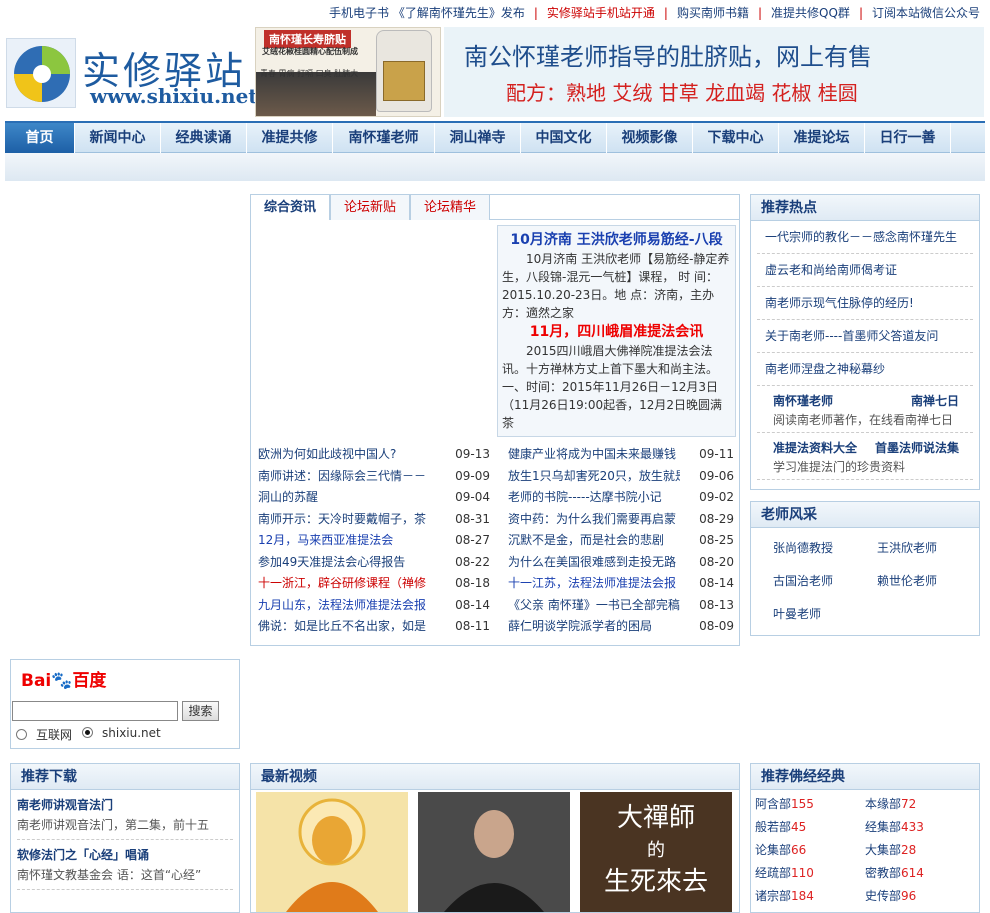  What do you see at coordinates (656, 852) in the screenshot?
I see `video-thumb-chan-master: 大禪師 的 生死來去` at bounding box center [656, 852].